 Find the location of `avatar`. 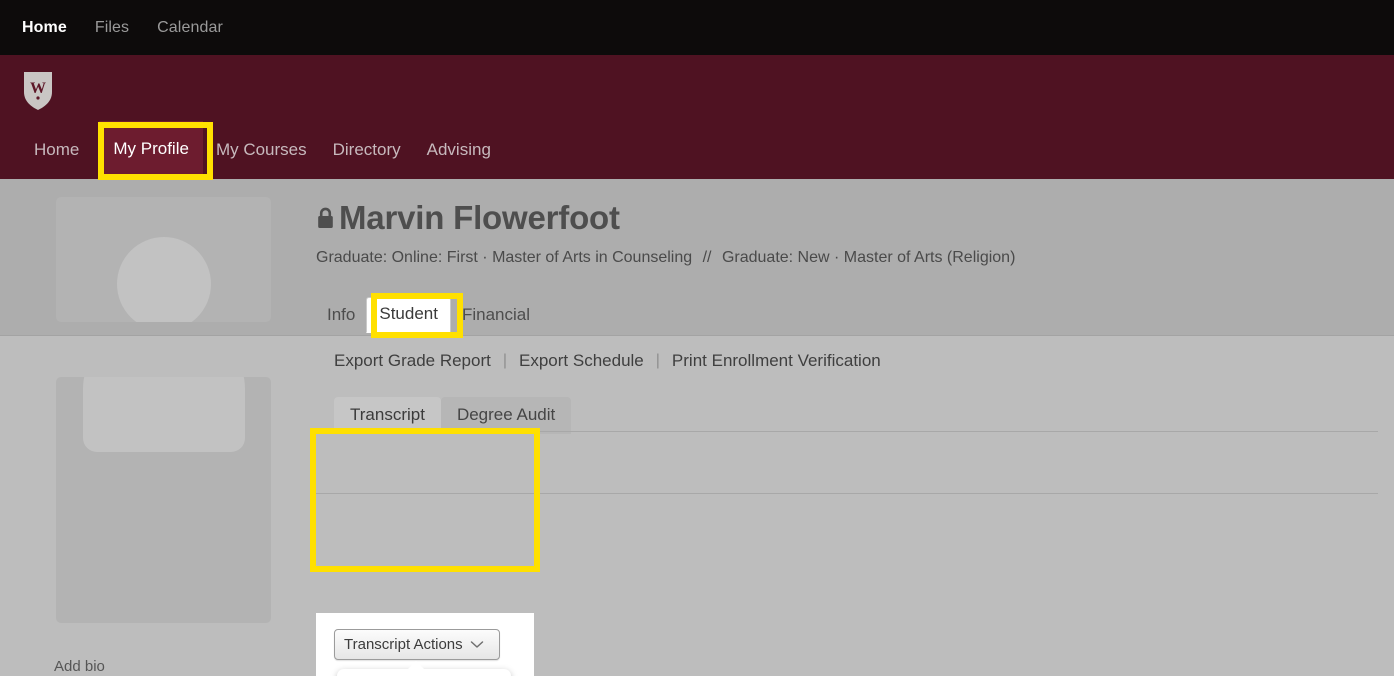

avatar is located at coordinates (163, 259).